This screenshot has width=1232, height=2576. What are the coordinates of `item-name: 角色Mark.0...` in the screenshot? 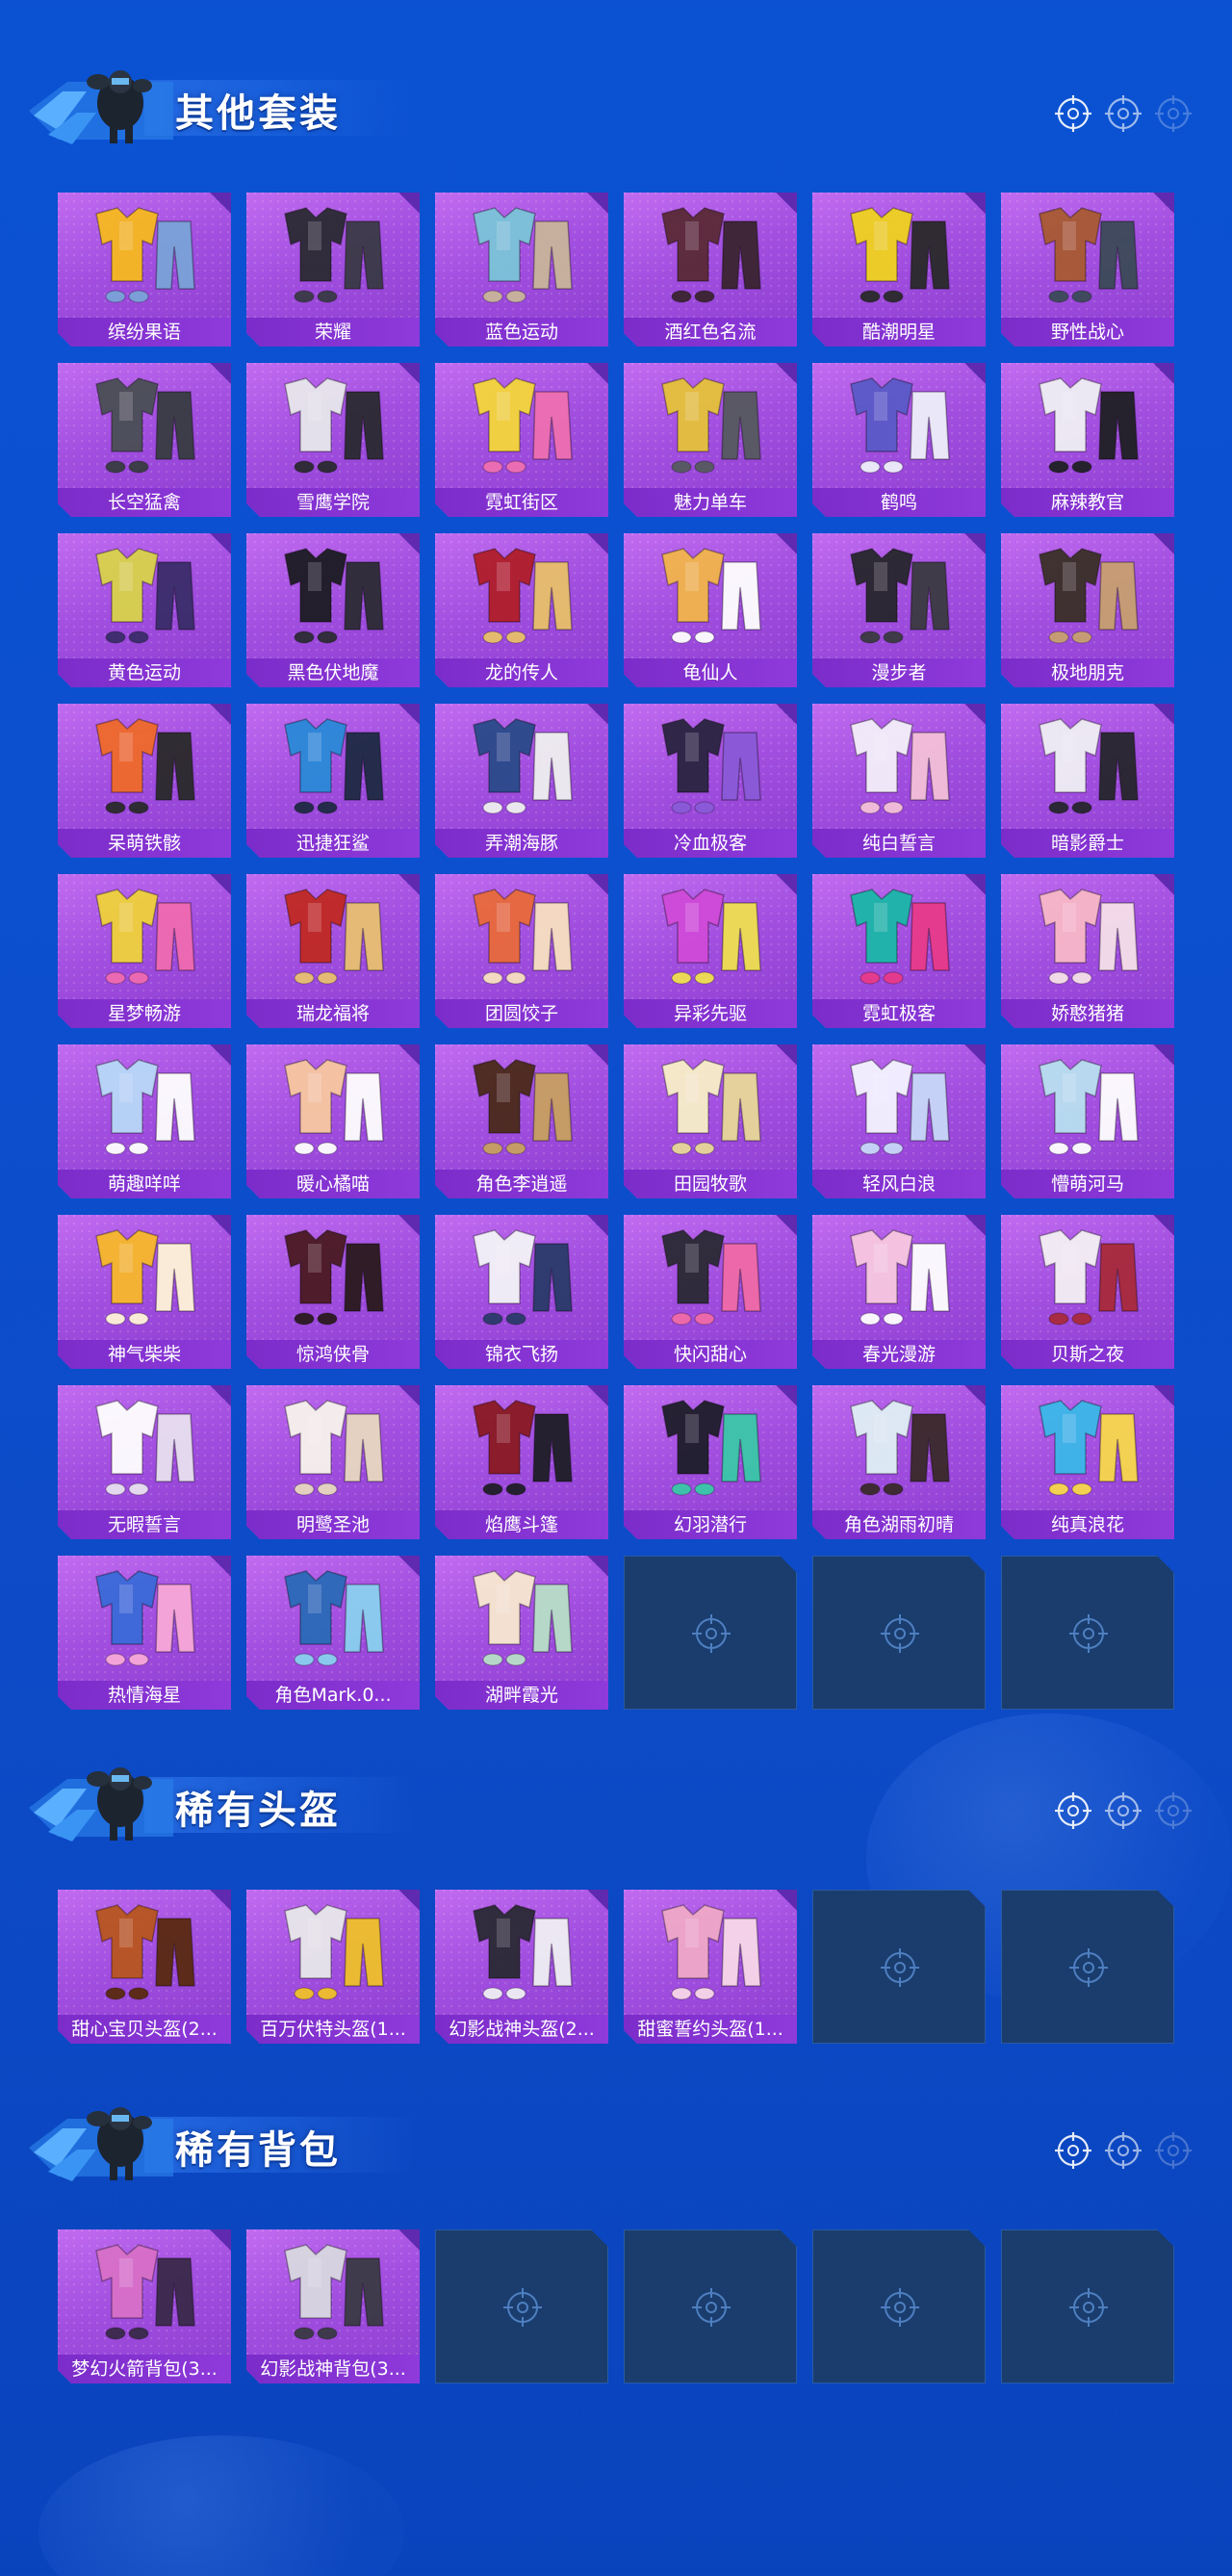 It's located at (333, 1696).